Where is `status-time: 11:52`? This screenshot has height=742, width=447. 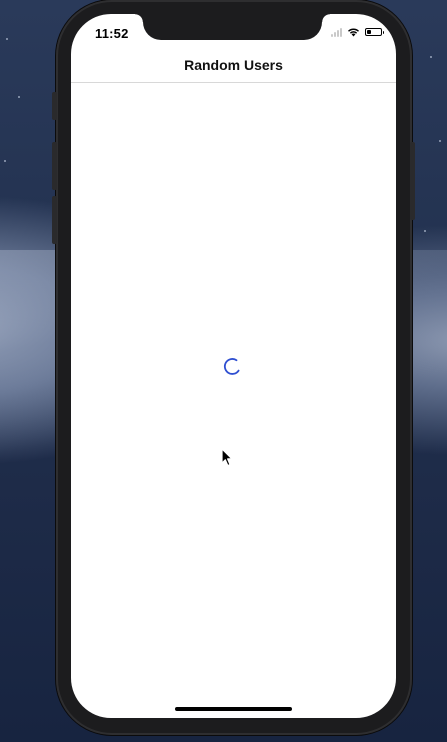 status-time: 11:52 is located at coordinates (112, 33).